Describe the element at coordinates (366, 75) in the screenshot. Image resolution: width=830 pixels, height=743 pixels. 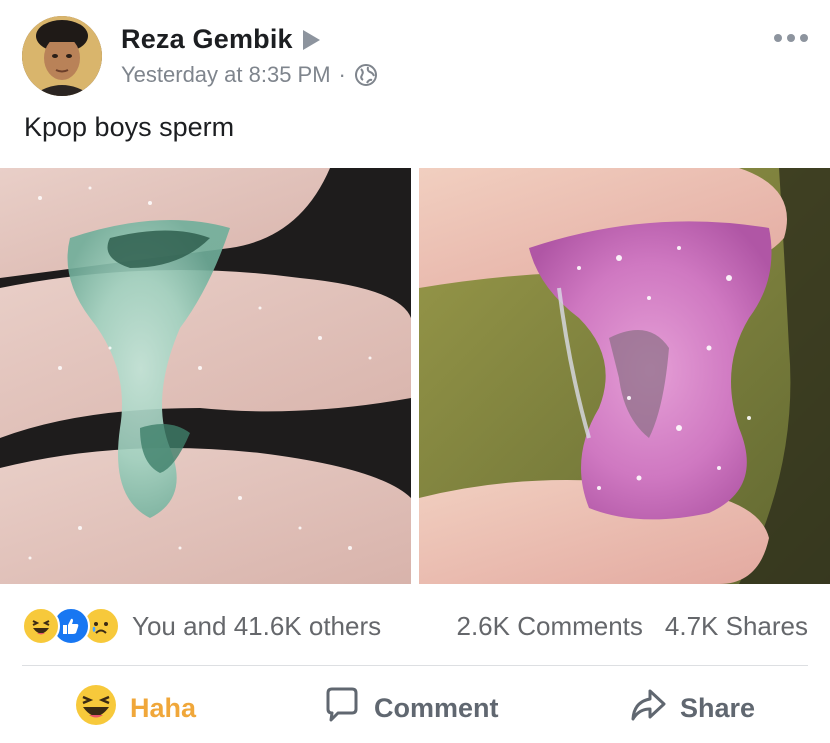
I see `globe-icon` at that location.